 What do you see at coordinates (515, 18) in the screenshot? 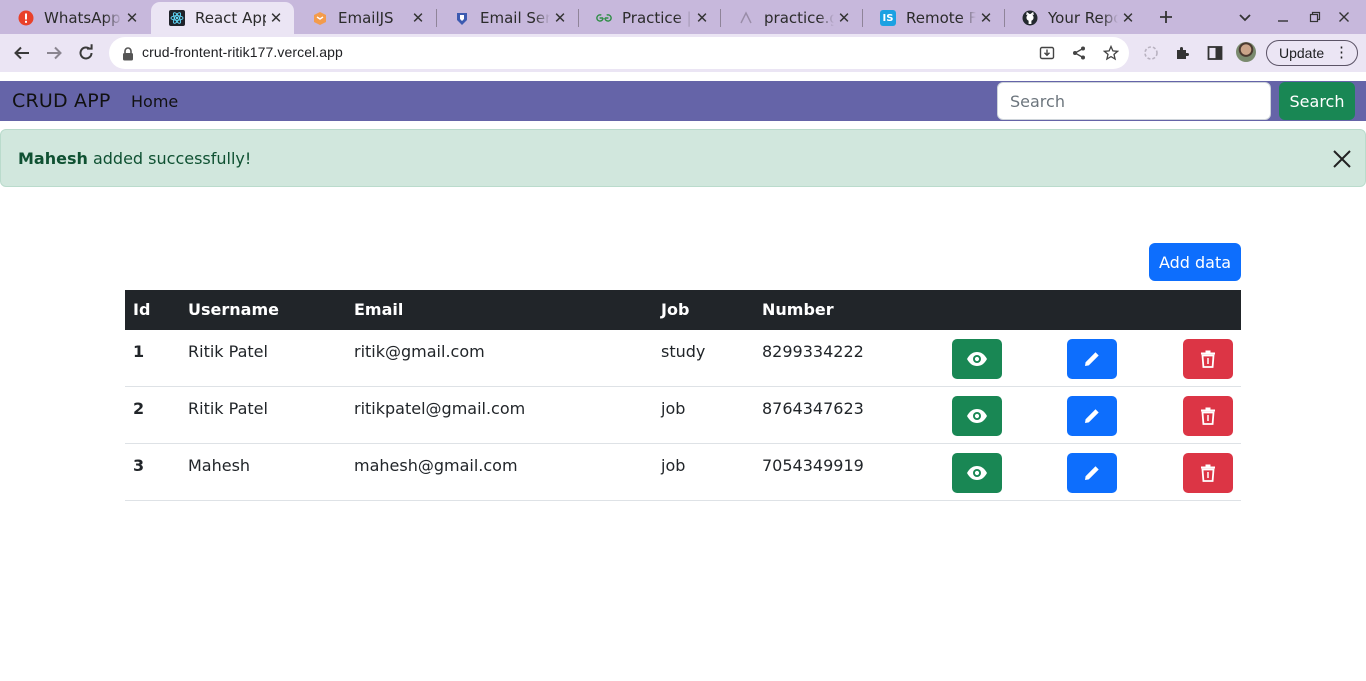
I see `tab-title: Email Servi` at bounding box center [515, 18].